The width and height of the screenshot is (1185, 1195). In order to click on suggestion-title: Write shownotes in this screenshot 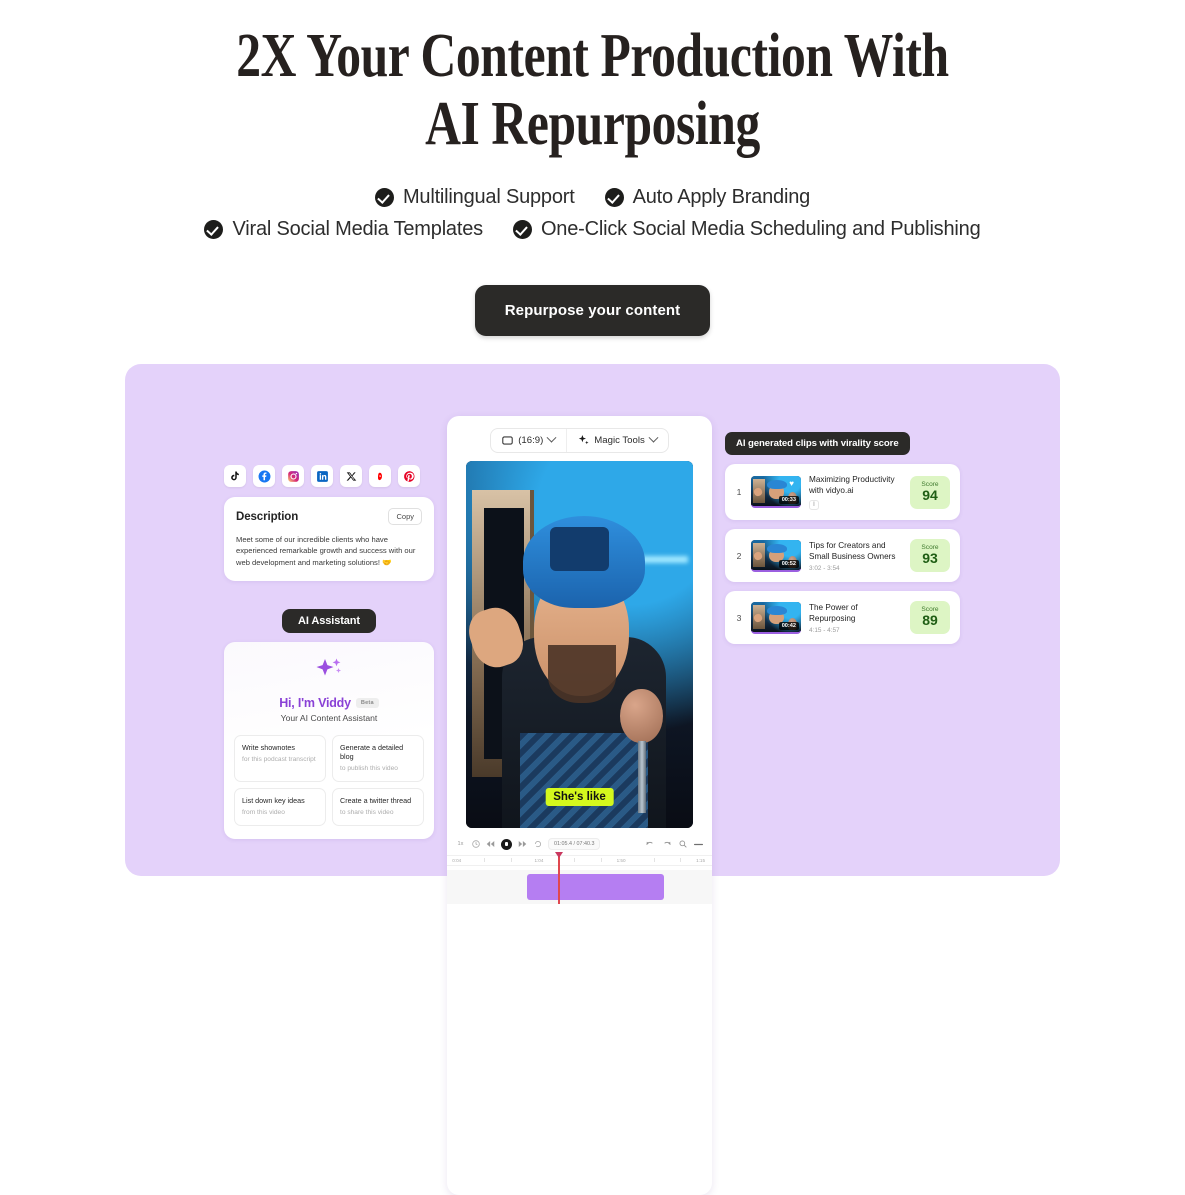, I will do `click(268, 748)`.